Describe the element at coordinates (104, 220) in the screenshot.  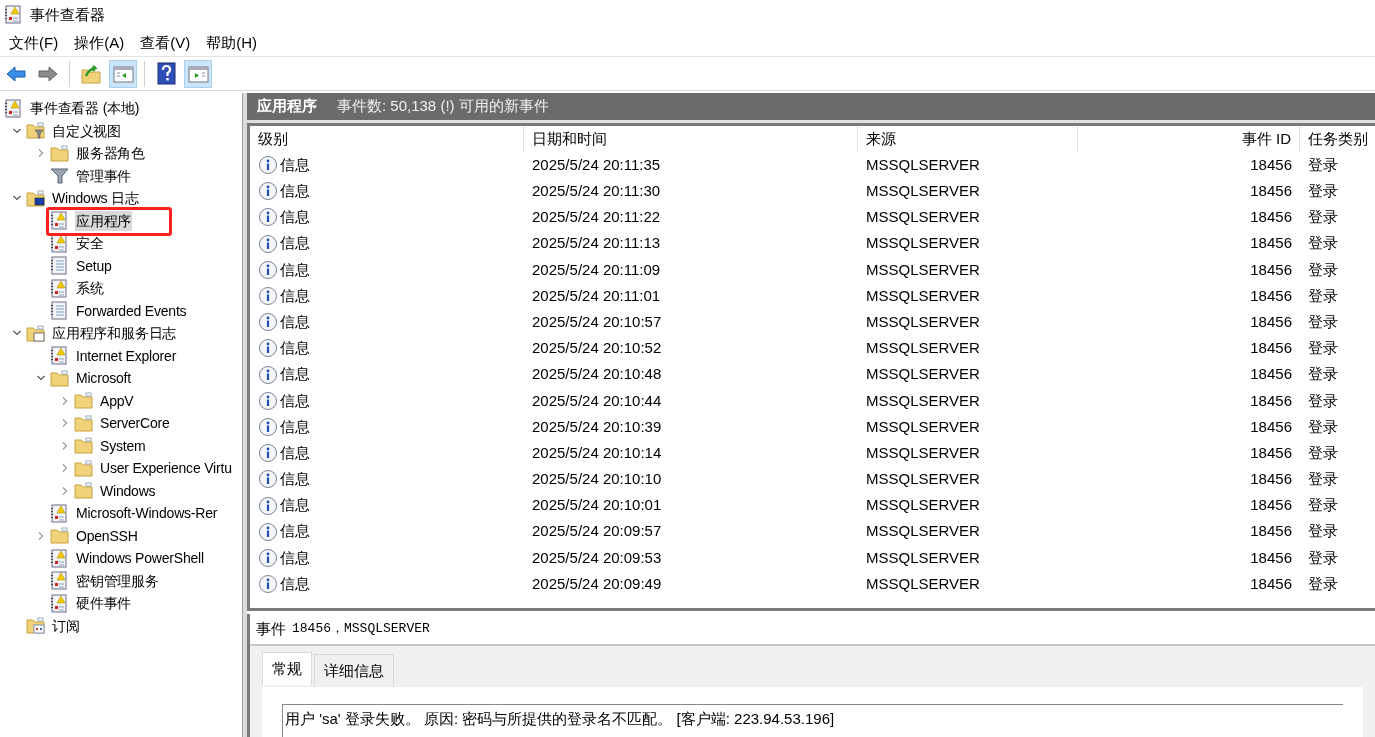
I see `tree-item: 应用程序` at that location.